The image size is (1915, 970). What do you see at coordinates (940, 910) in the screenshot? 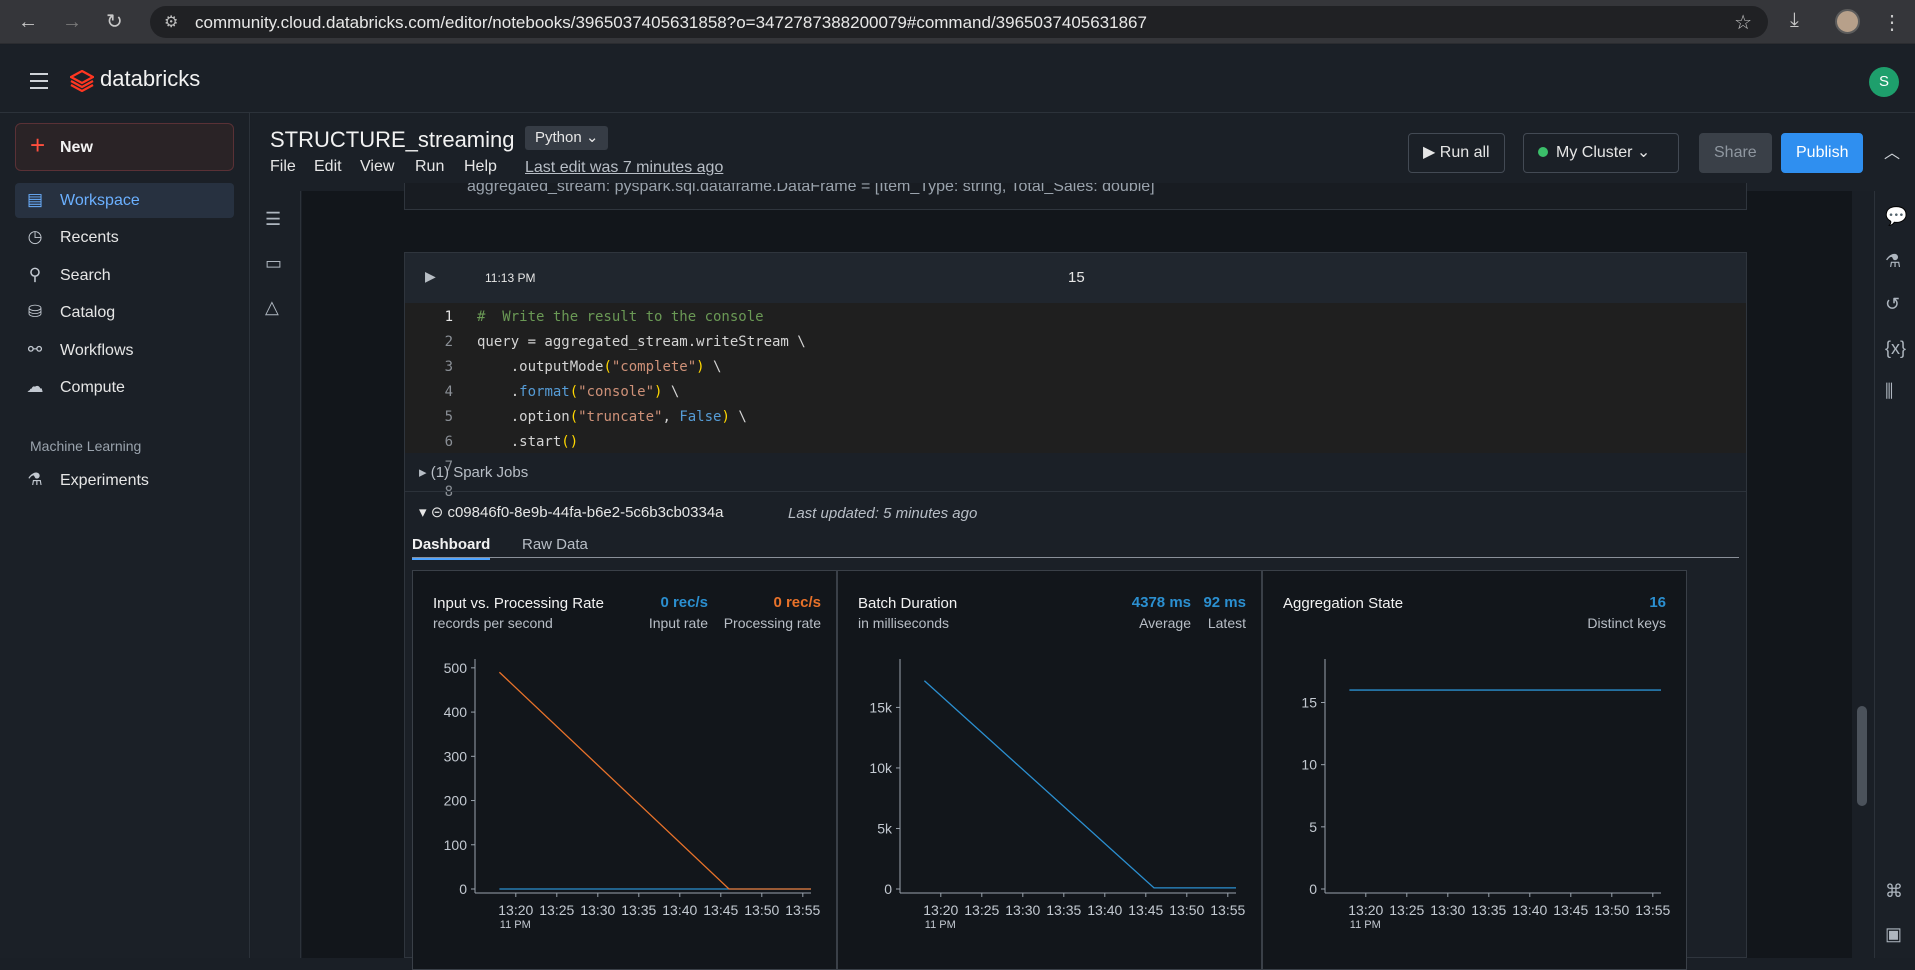
I see `x-tick-label: 13:20` at bounding box center [940, 910].